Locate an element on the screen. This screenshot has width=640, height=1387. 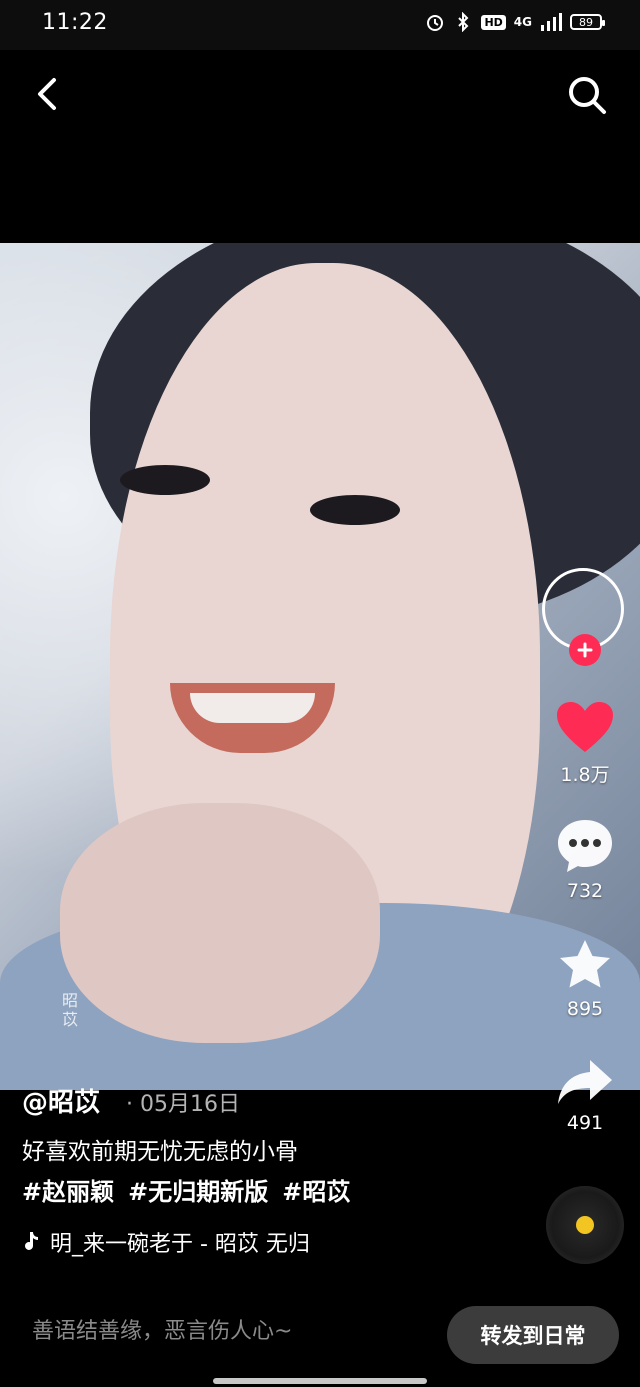
video-hand is located at coordinates (220, 923).